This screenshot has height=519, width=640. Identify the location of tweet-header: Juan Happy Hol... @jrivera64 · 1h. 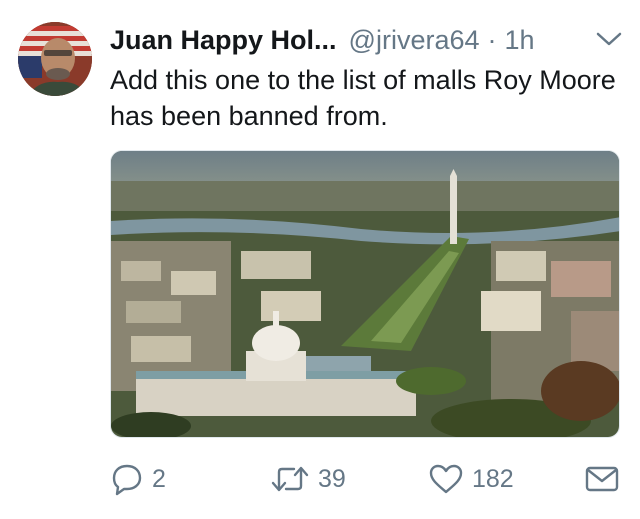
(366, 40).